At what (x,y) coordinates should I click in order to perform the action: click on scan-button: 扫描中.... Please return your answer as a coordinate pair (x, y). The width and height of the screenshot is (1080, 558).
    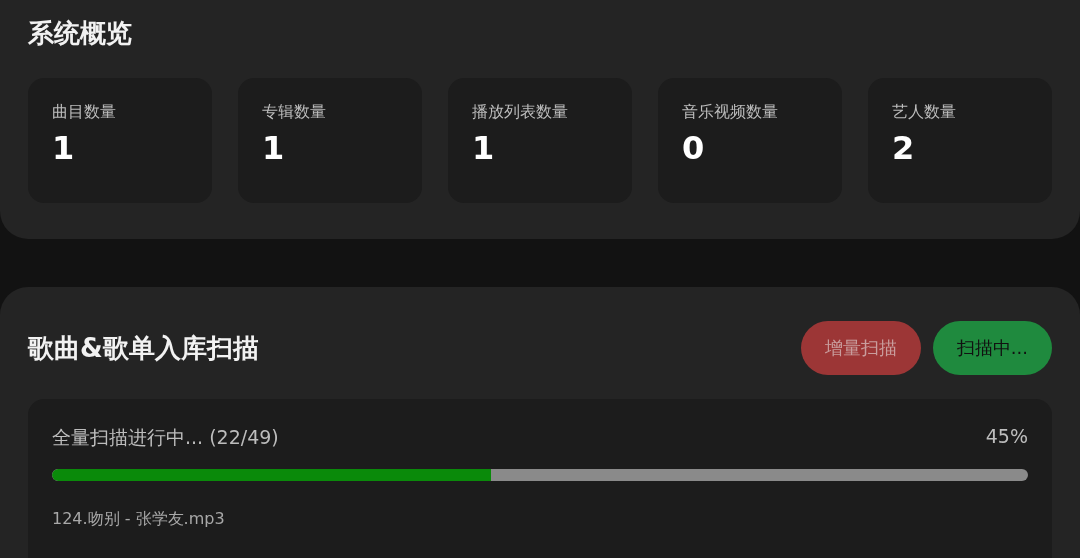
    Looking at the image, I should click on (992, 348).